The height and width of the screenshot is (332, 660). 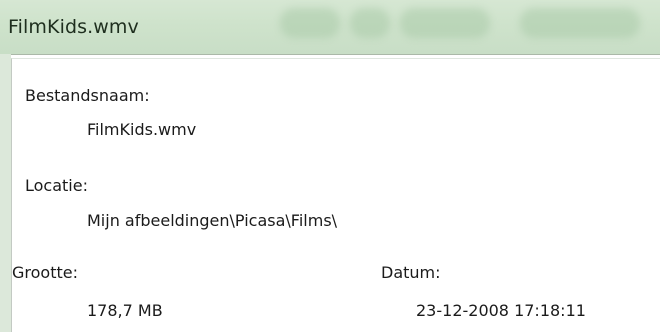 I want to click on date-label: Datum:, so click(x=411, y=272).